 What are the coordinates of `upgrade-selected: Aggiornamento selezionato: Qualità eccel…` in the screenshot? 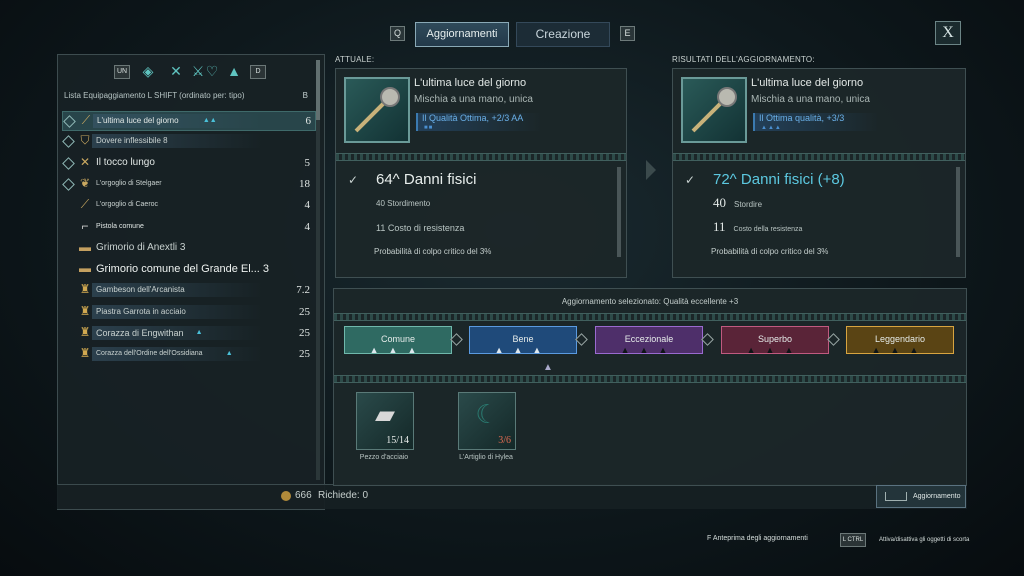 It's located at (650, 301).